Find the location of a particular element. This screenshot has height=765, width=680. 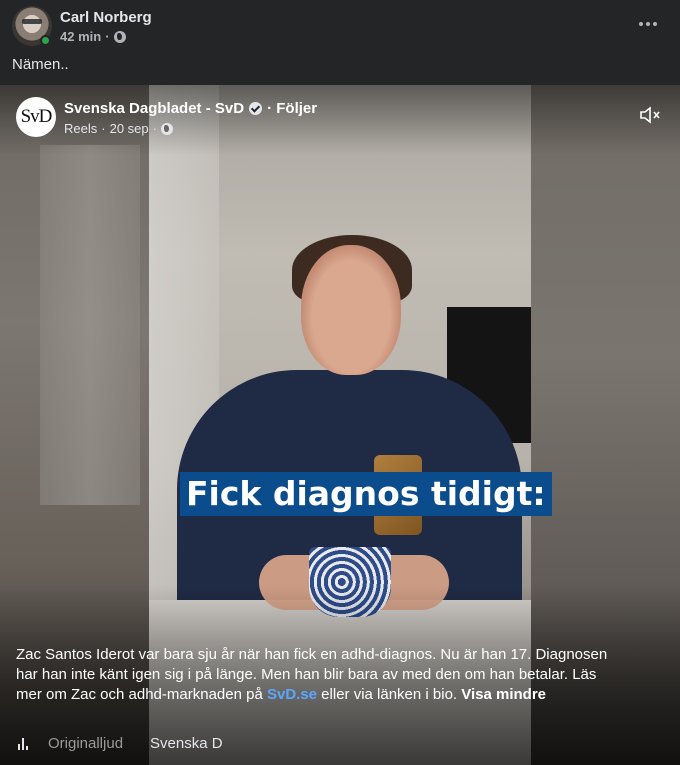

post-text: Nämen.. is located at coordinates (40, 64).